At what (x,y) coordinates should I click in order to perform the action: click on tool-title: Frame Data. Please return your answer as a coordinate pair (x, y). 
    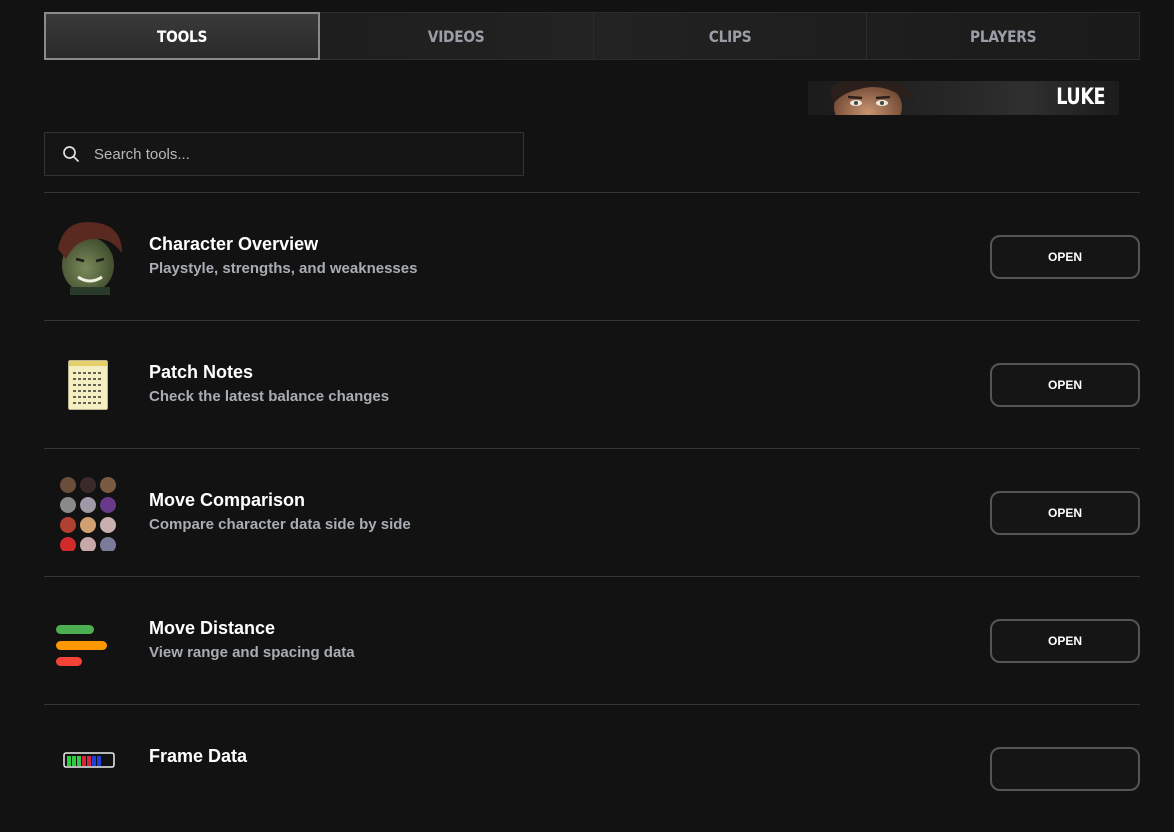
    Looking at the image, I should click on (198, 756).